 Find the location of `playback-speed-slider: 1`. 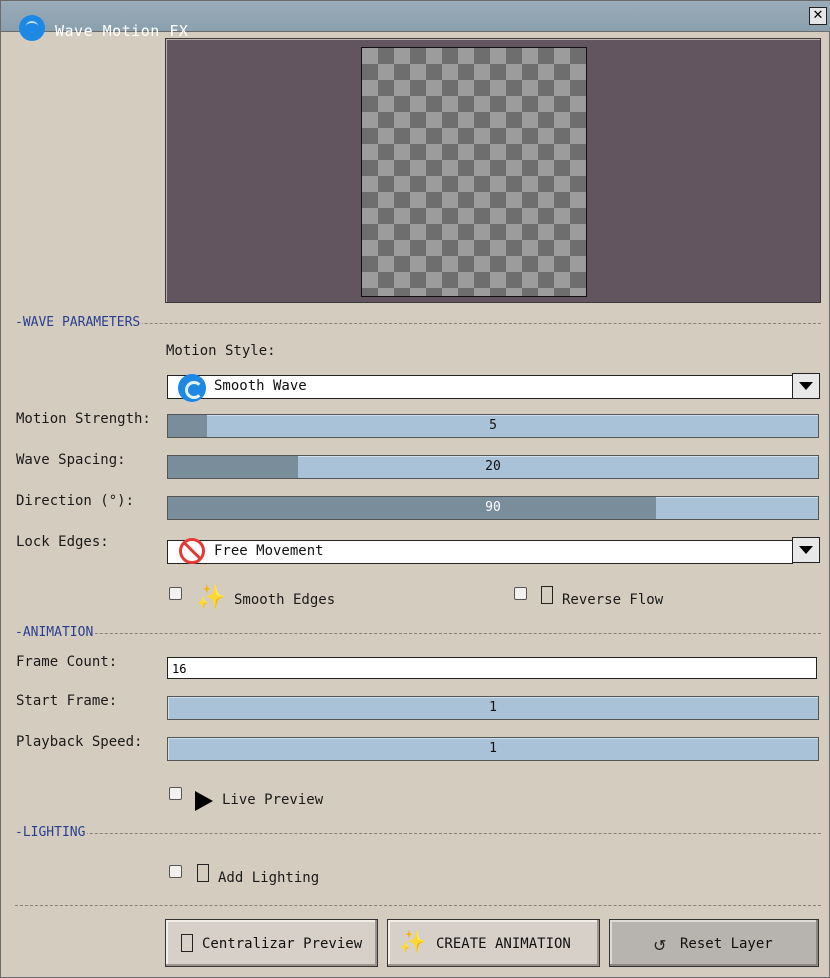

playback-speed-slider: 1 is located at coordinates (493, 749).